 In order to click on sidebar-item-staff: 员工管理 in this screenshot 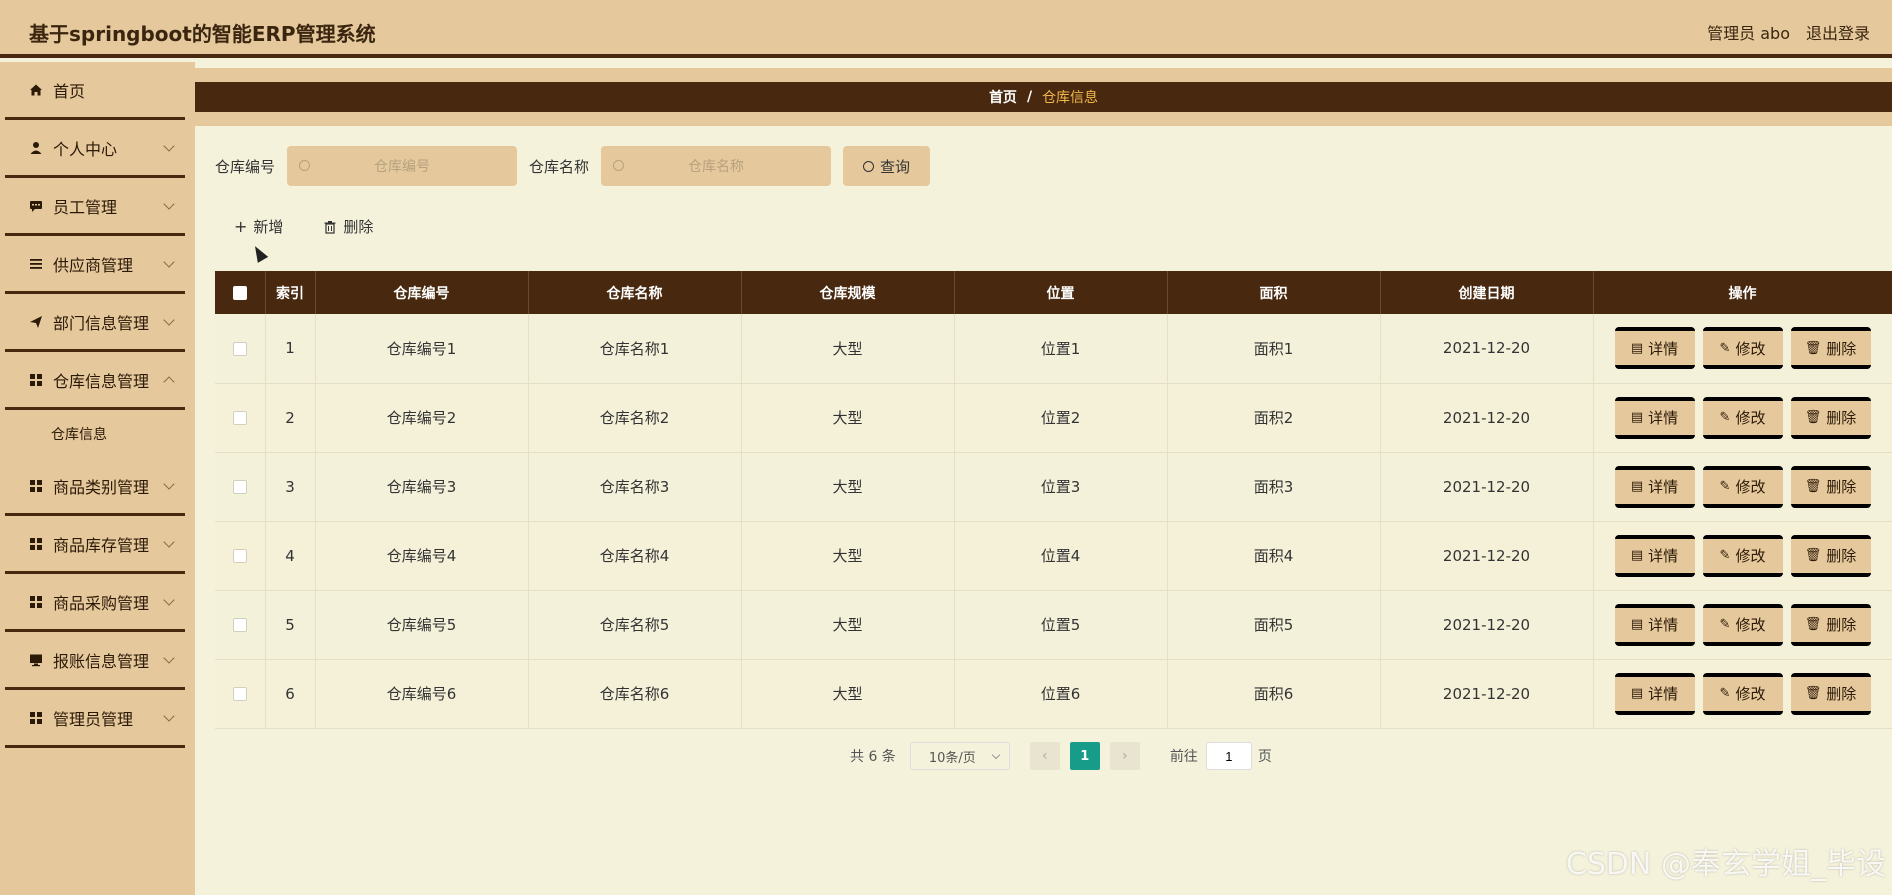, I will do `click(95, 207)`.